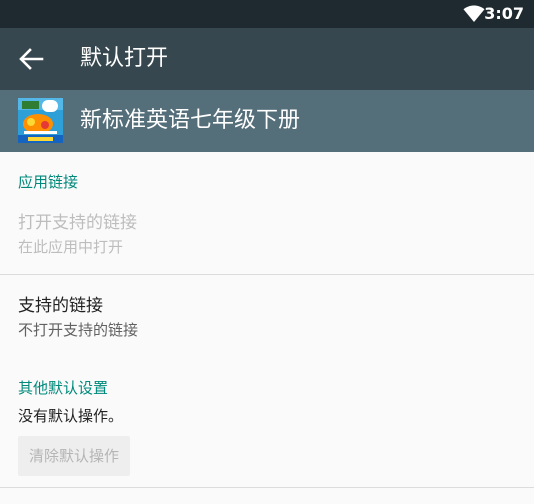  What do you see at coordinates (48, 182) in the screenshot?
I see `section-title-app-links: 应用链接` at bounding box center [48, 182].